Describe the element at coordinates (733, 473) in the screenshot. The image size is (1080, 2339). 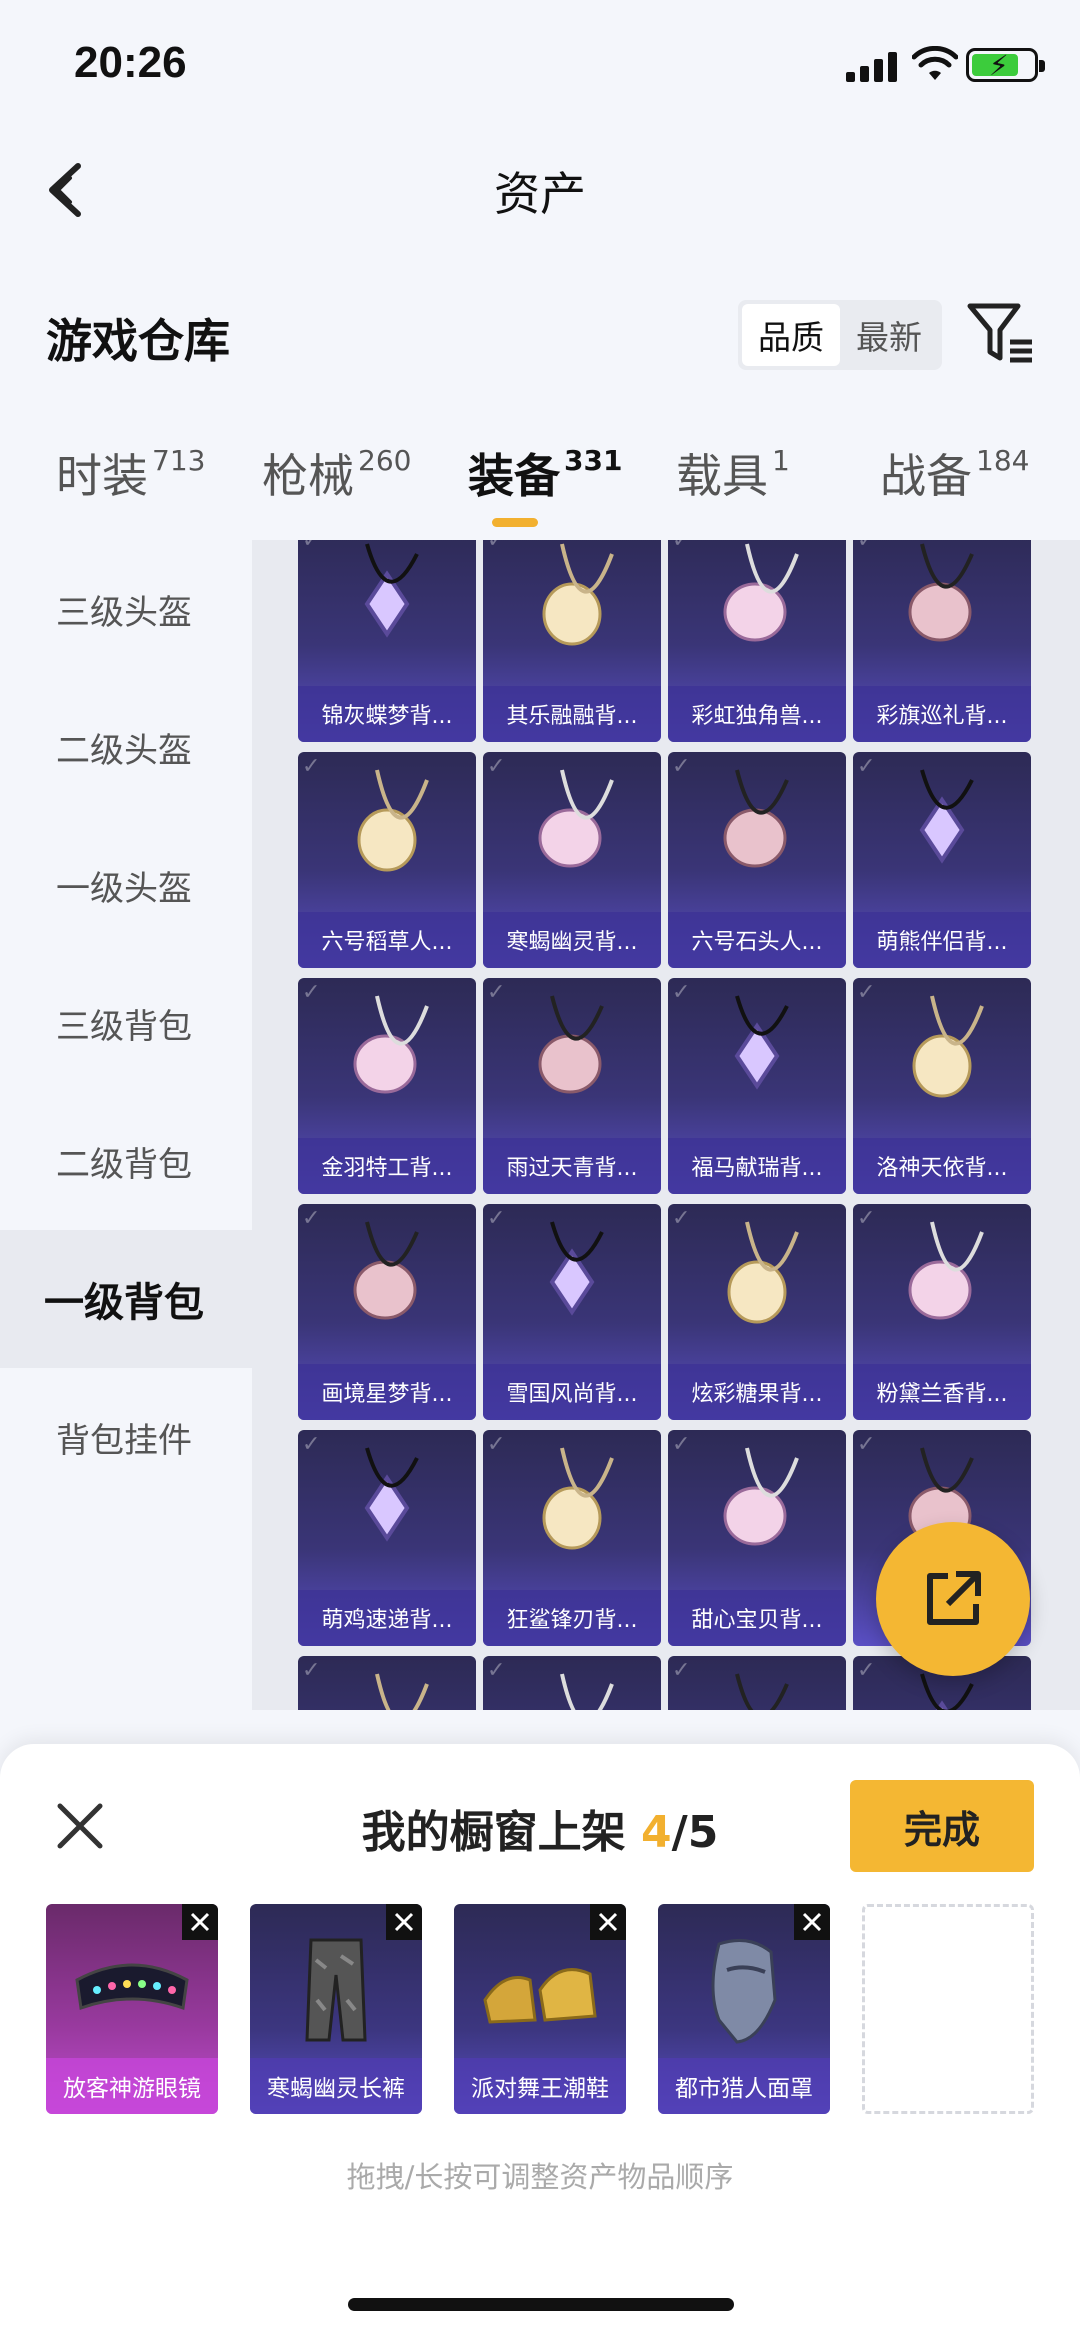
I see `tab-vehicles: 载具 1` at that location.